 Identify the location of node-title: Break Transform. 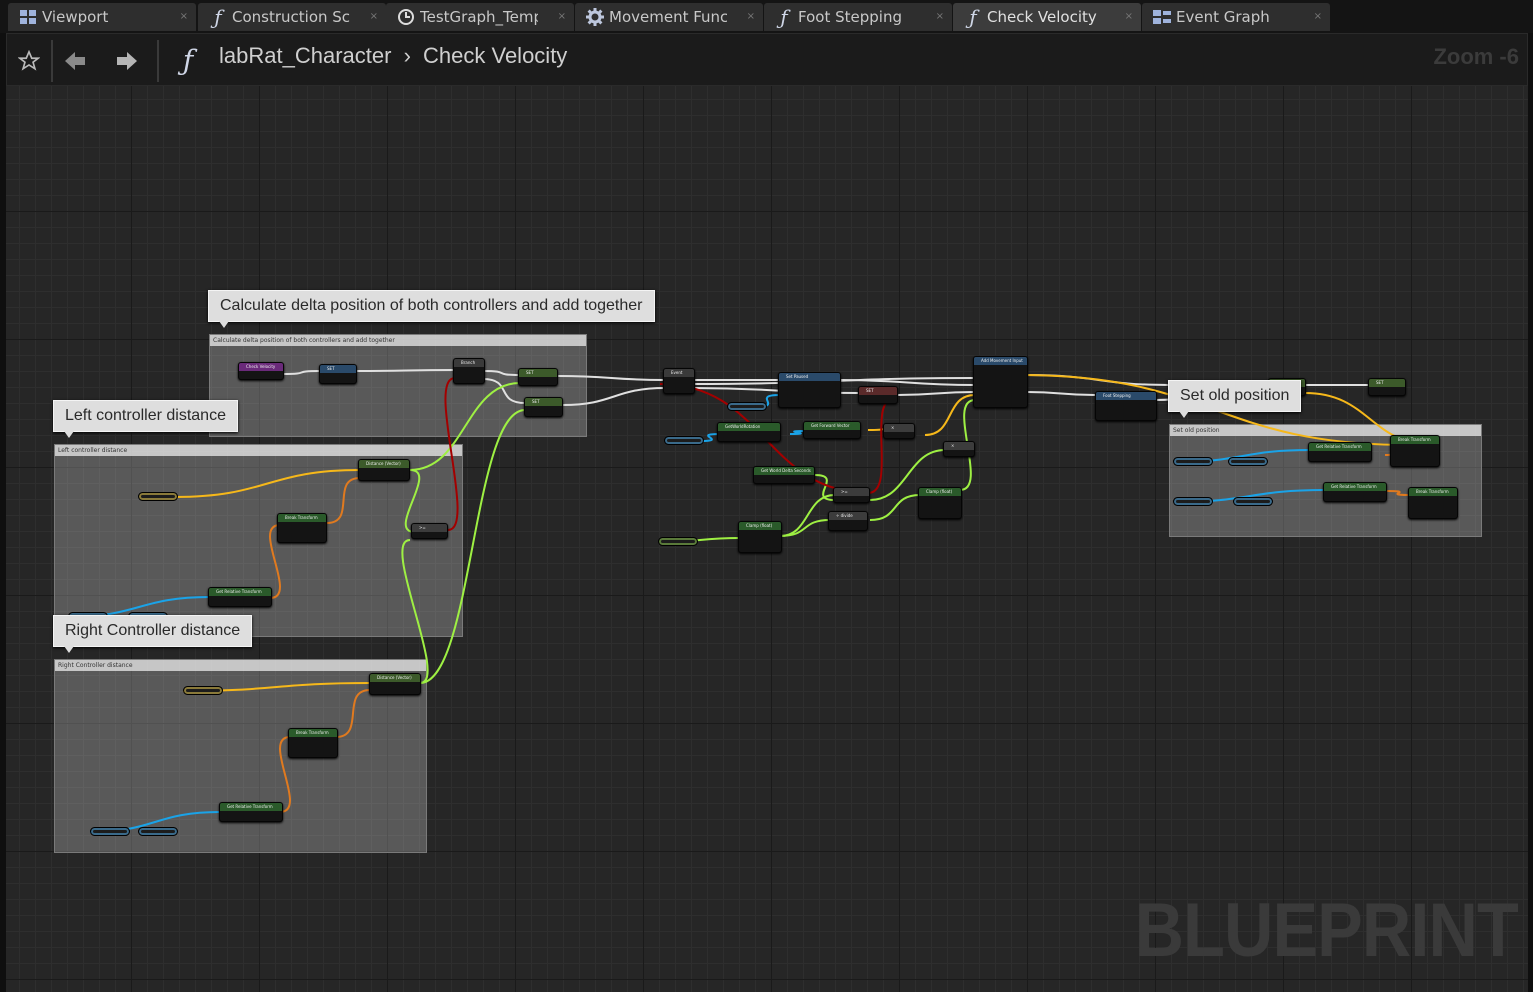
(313, 733).